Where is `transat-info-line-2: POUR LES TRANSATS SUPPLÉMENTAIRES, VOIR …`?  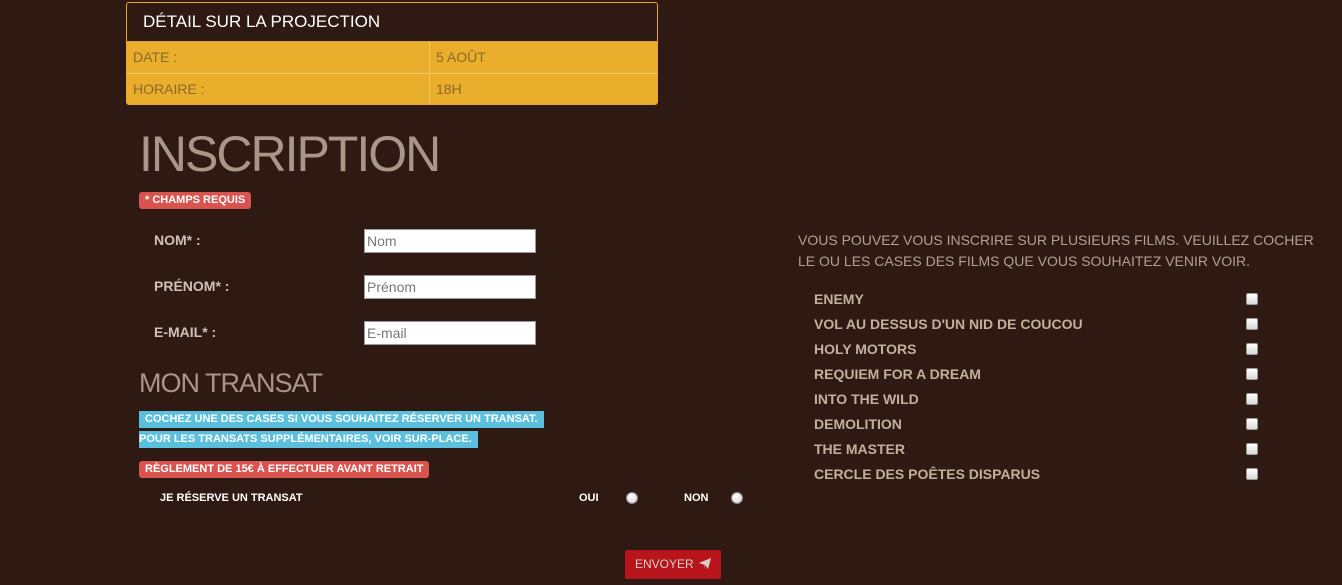
transat-info-line-2: POUR LES TRANSATS SUPPLÉMENTAIRES, VOIR … is located at coordinates (308, 439).